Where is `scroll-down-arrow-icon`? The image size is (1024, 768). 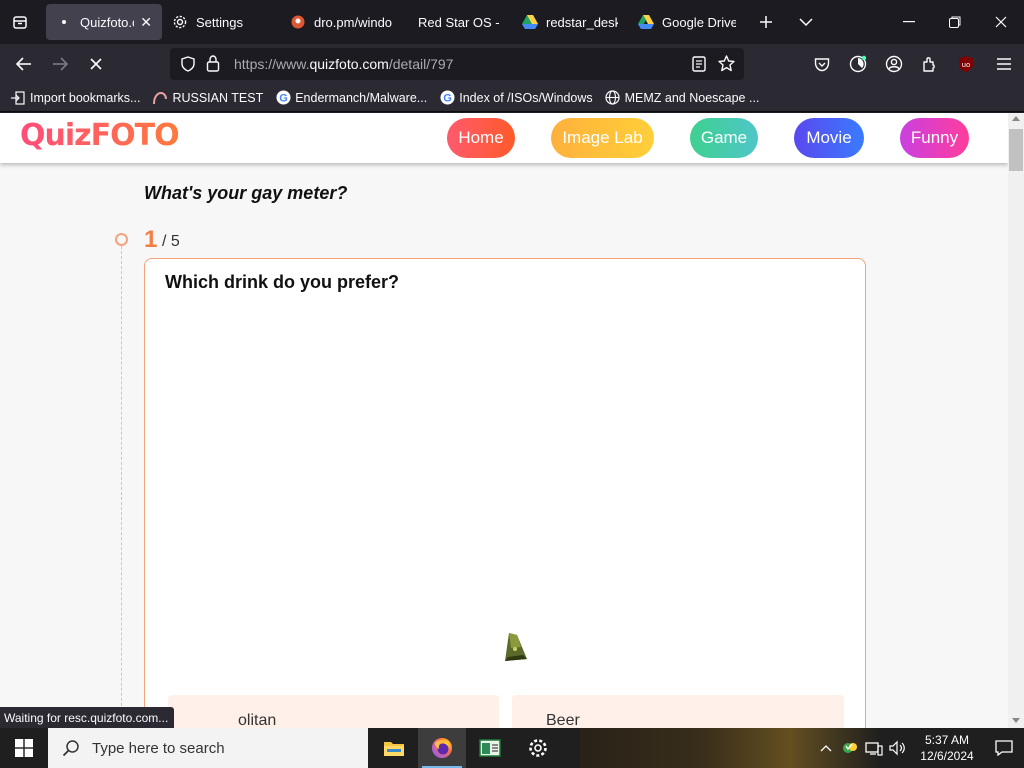 scroll-down-arrow-icon is located at coordinates (1016, 720).